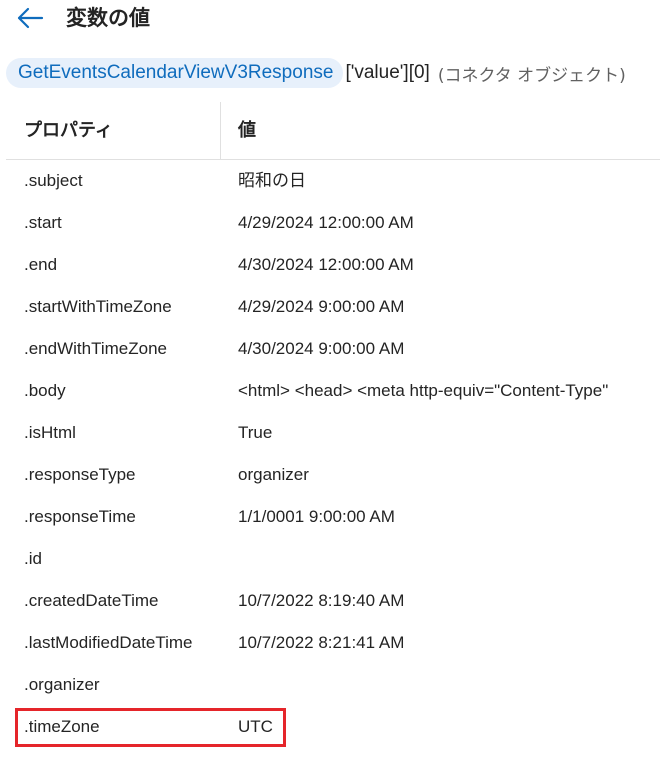  Describe the element at coordinates (333, 433) in the screenshot. I see `table-row: .isHtml True` at that location.